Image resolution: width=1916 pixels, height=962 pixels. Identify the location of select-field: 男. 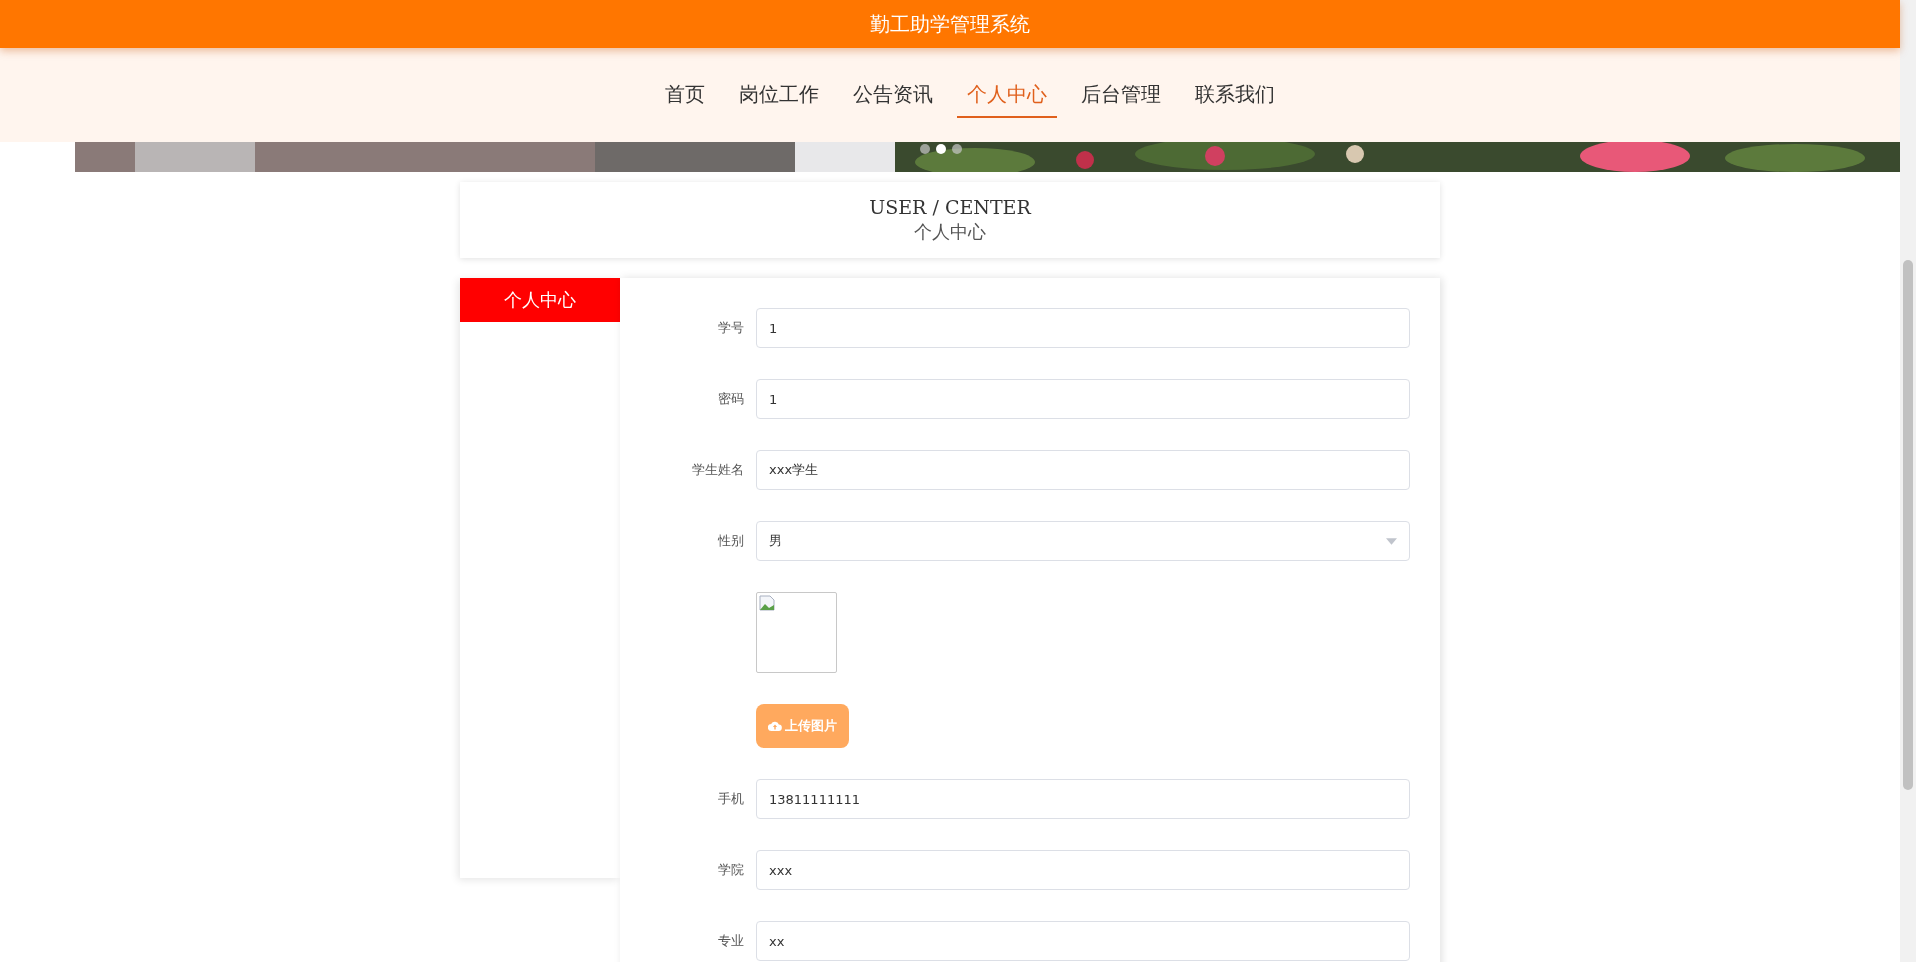
(1083, 541).